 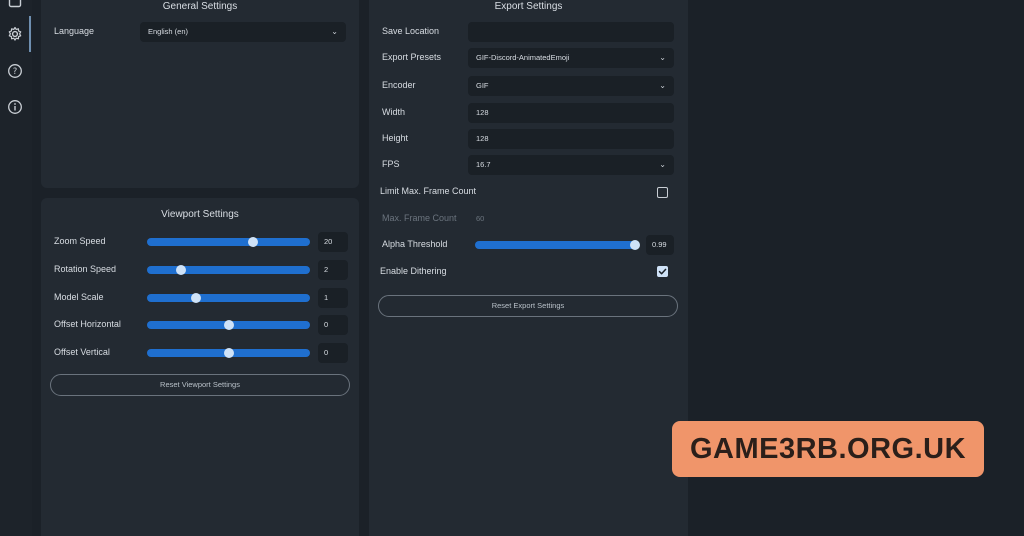 What do you see at coordinates (394, 112) in the screenshot?
I see `width-label: Width` at bounding box center [394, 112].